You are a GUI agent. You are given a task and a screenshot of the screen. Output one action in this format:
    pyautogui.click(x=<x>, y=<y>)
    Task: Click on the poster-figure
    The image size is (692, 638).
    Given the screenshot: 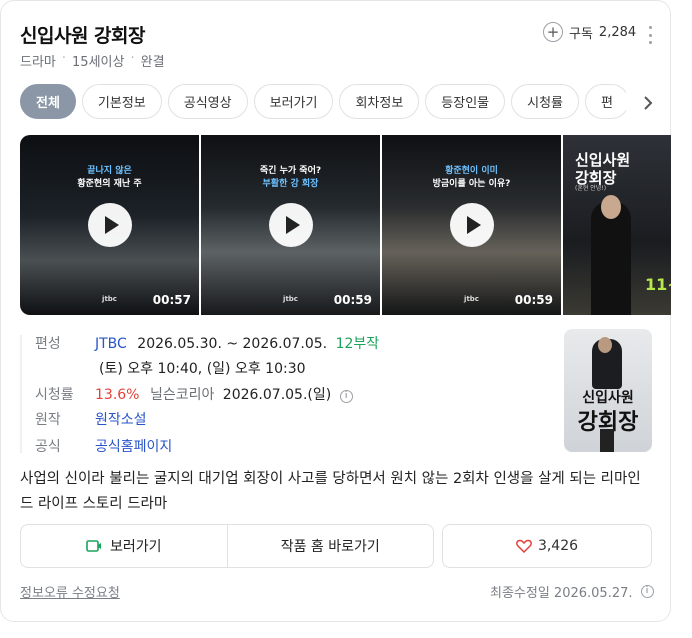 What is the action you would take?
    pyautogui.click(x=607, y=440)
    